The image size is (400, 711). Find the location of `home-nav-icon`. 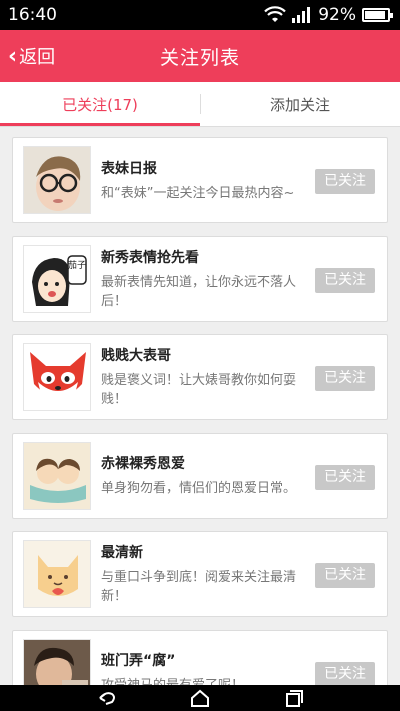

home-nav-icon is located at coordinates (200, 698).